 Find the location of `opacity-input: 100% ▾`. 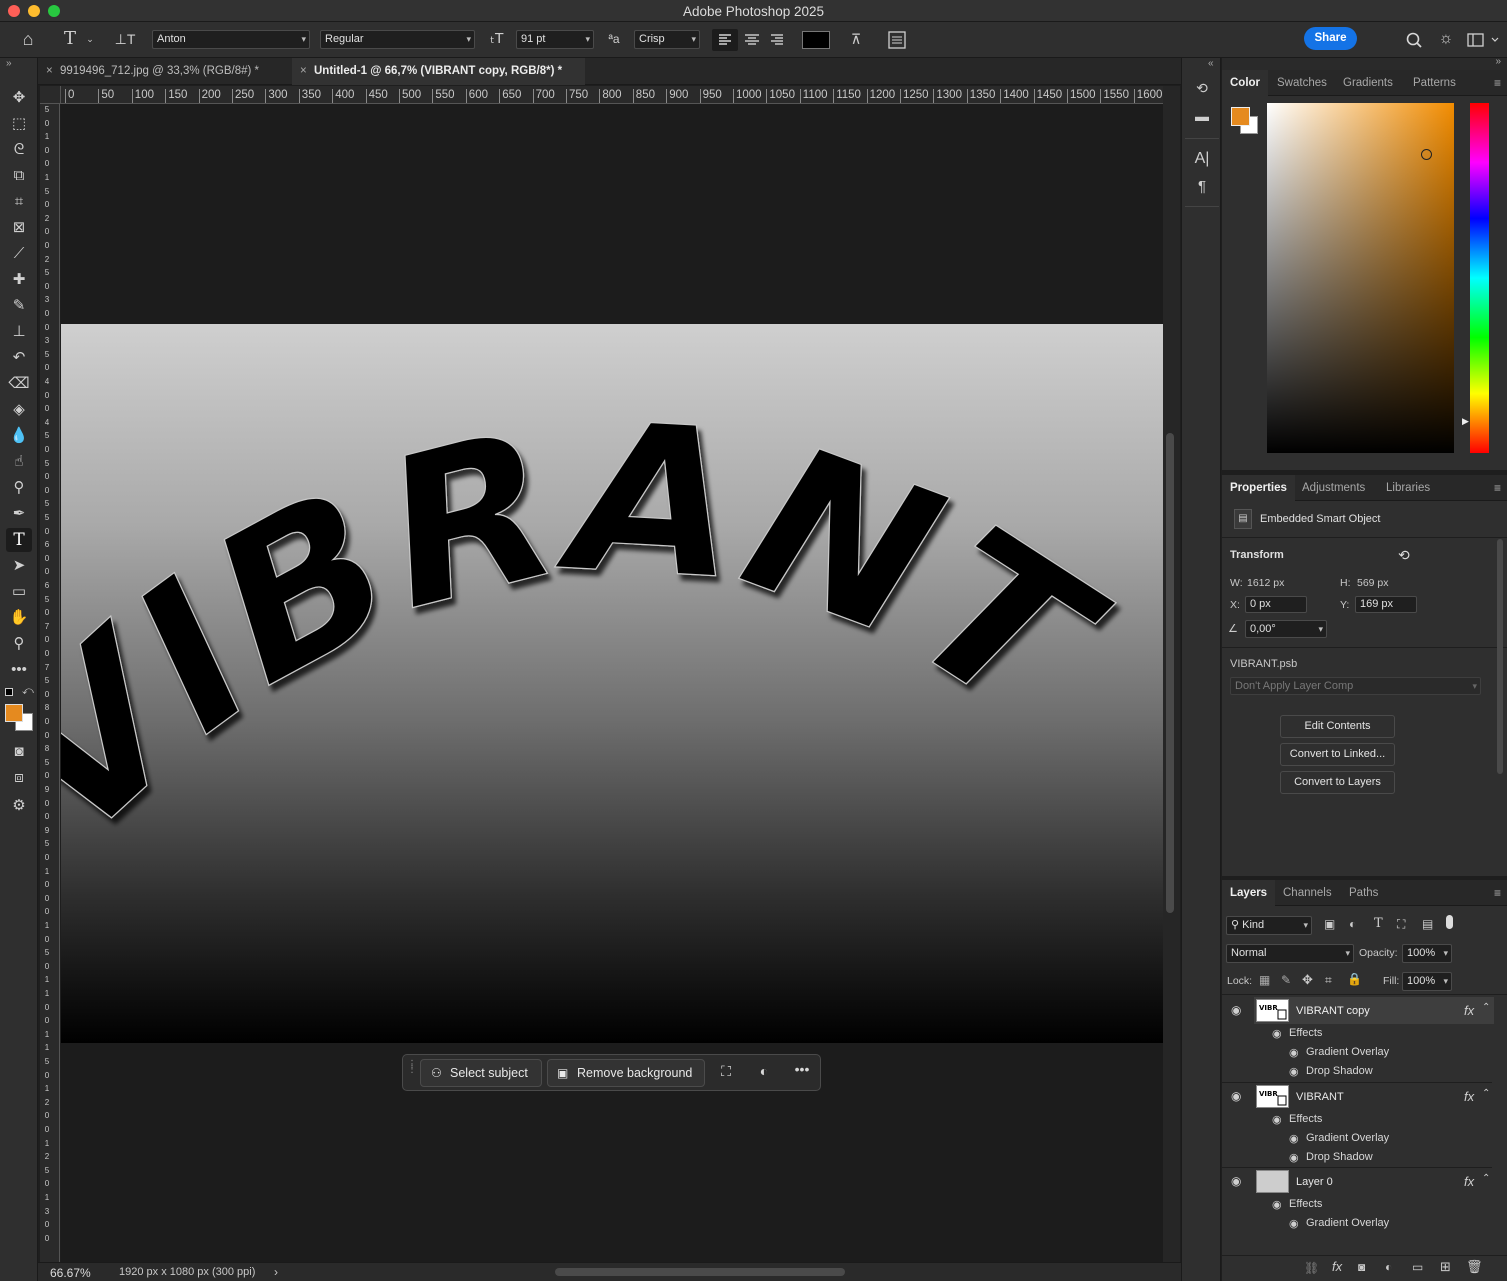

opacity-input: 100% ▾ is located at coordinates (1427, 953).